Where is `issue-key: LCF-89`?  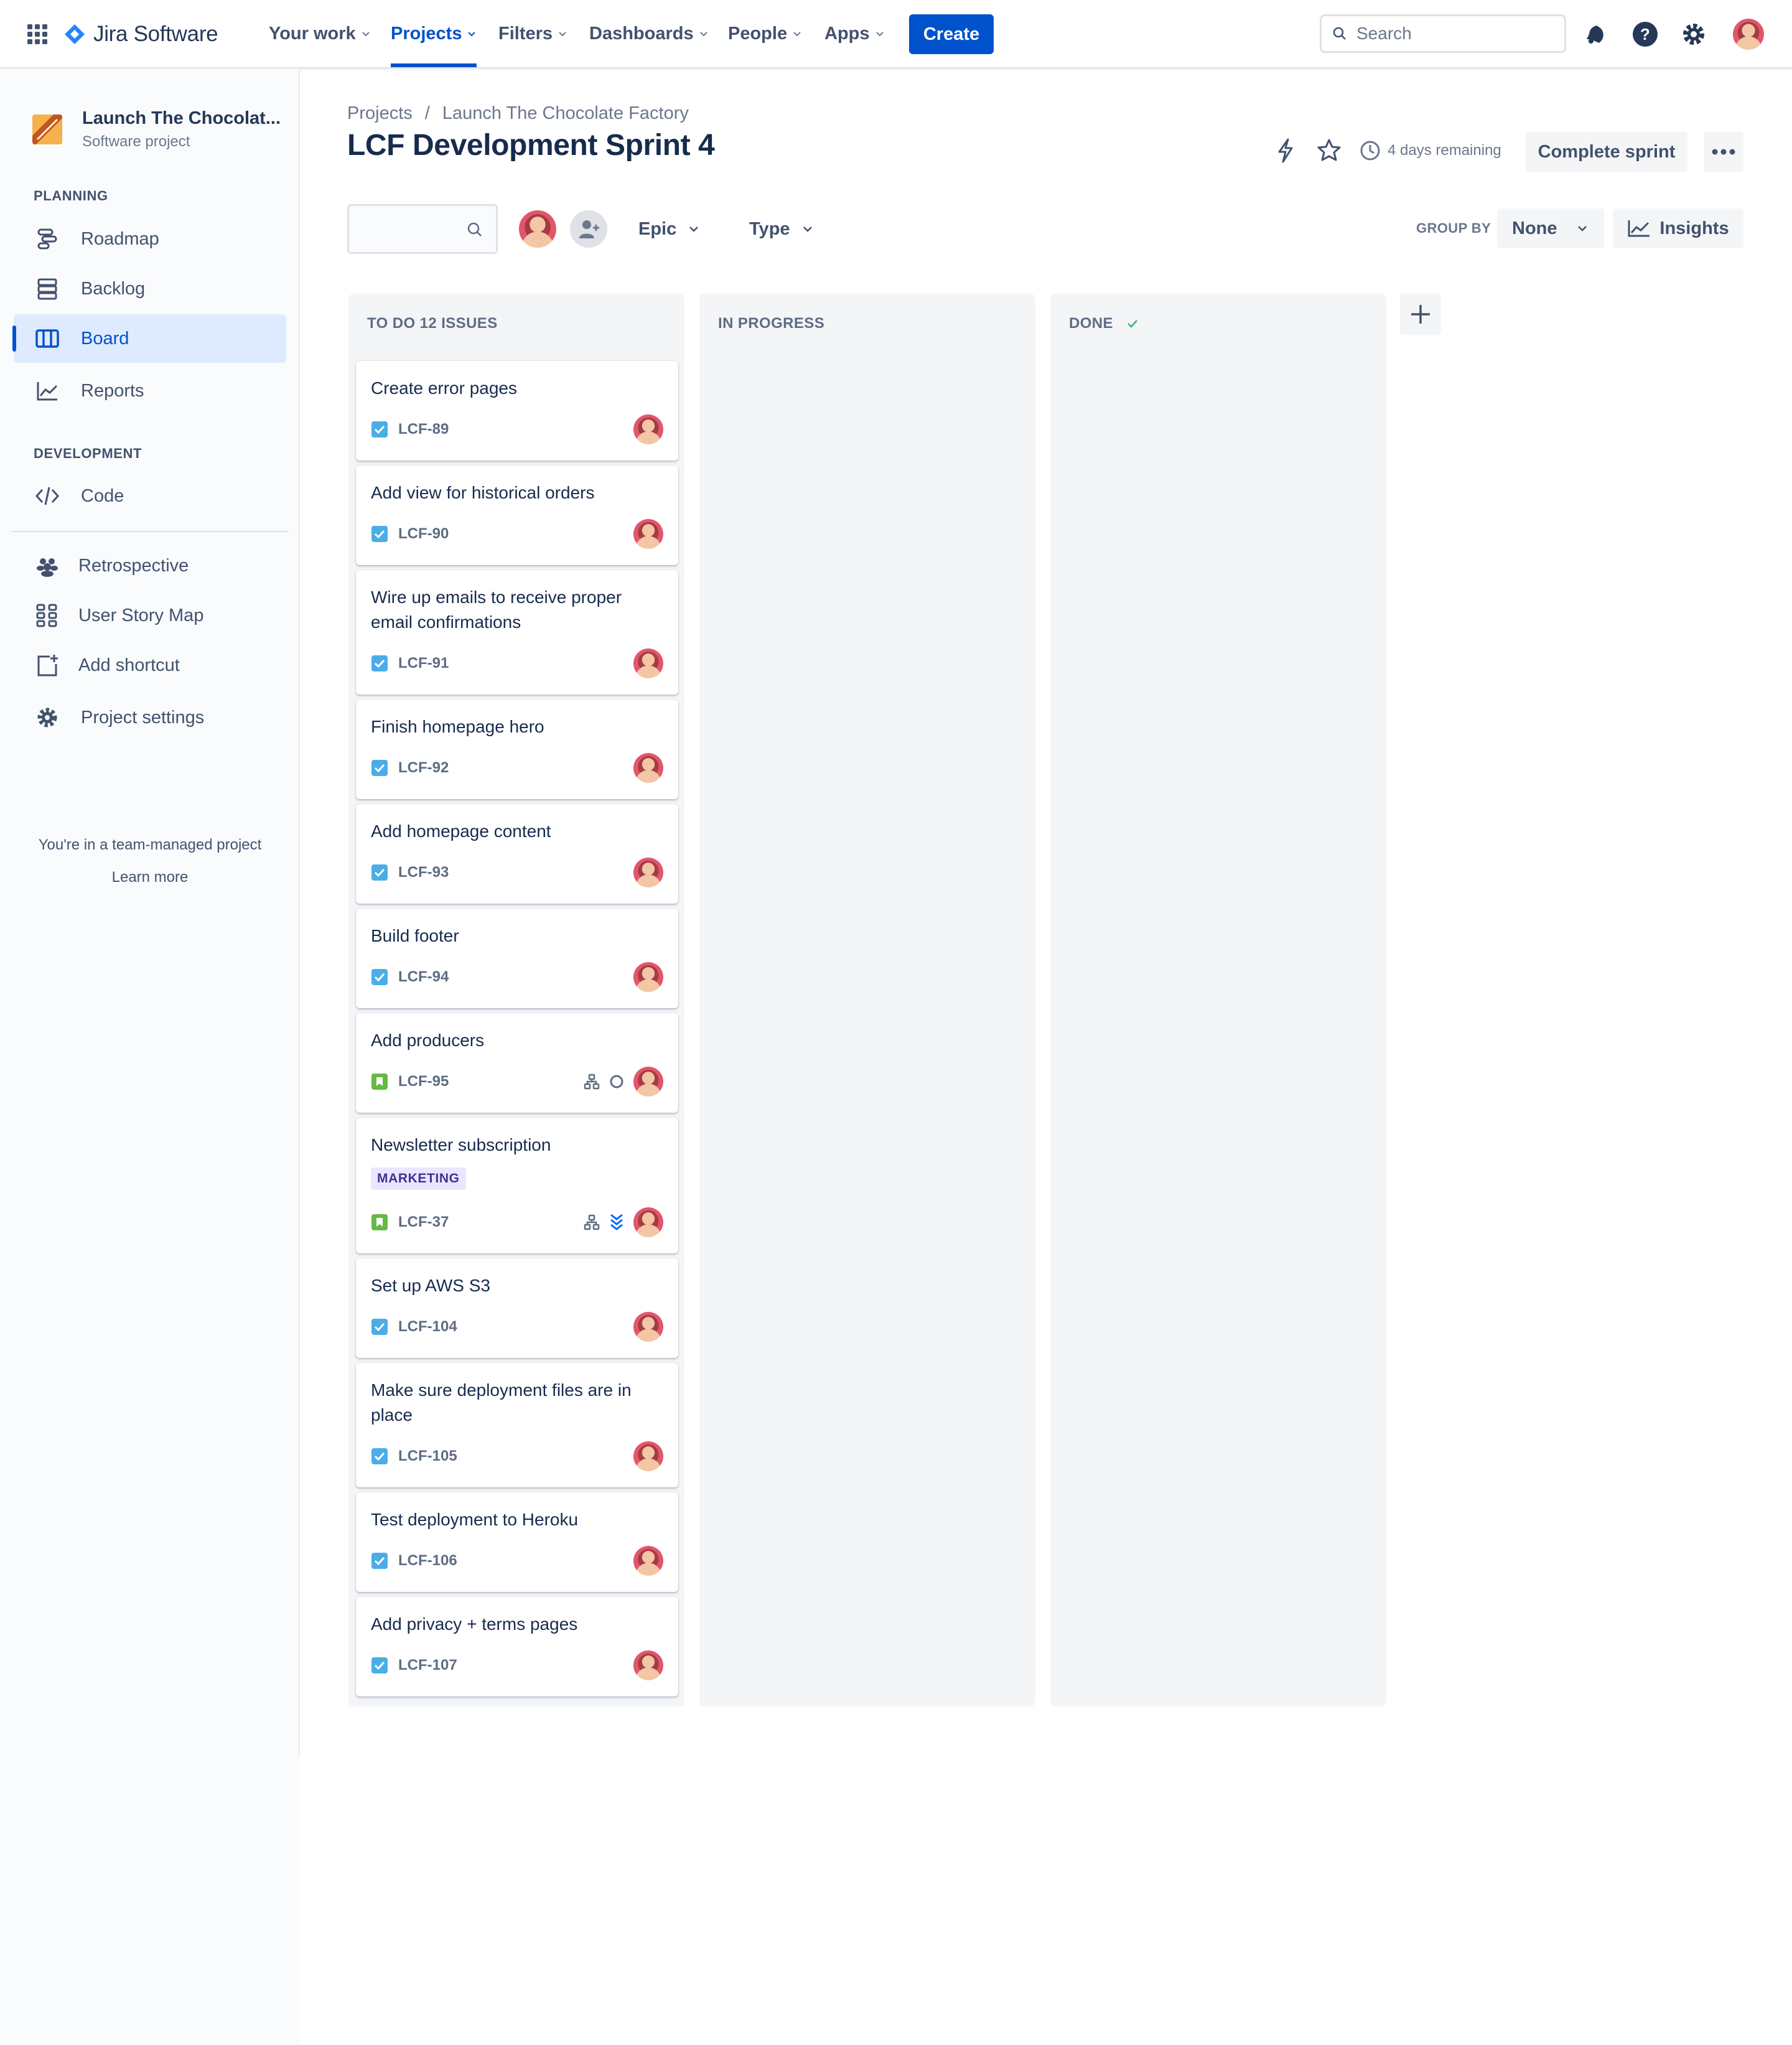 issue-key: LCF-89 is located at coordinates (423, 430).